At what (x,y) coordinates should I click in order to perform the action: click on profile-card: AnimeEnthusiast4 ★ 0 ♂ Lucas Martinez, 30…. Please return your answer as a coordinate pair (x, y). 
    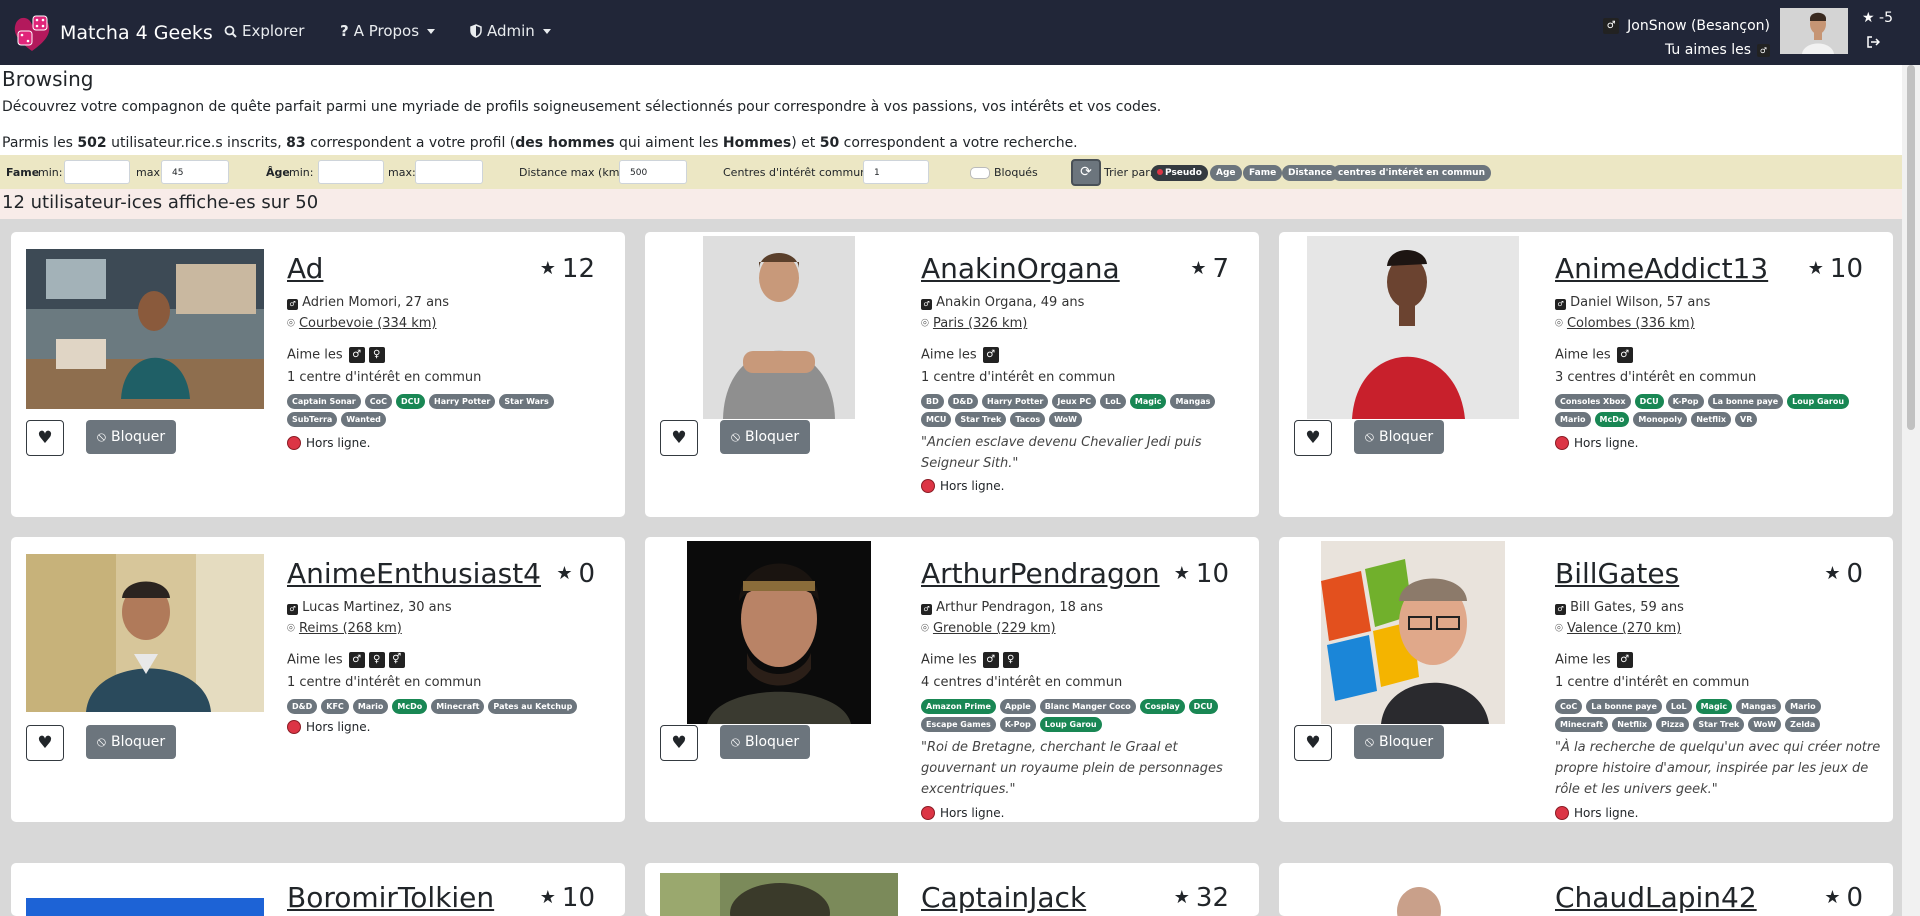
    Looking at the image, I should click on (318, 679).